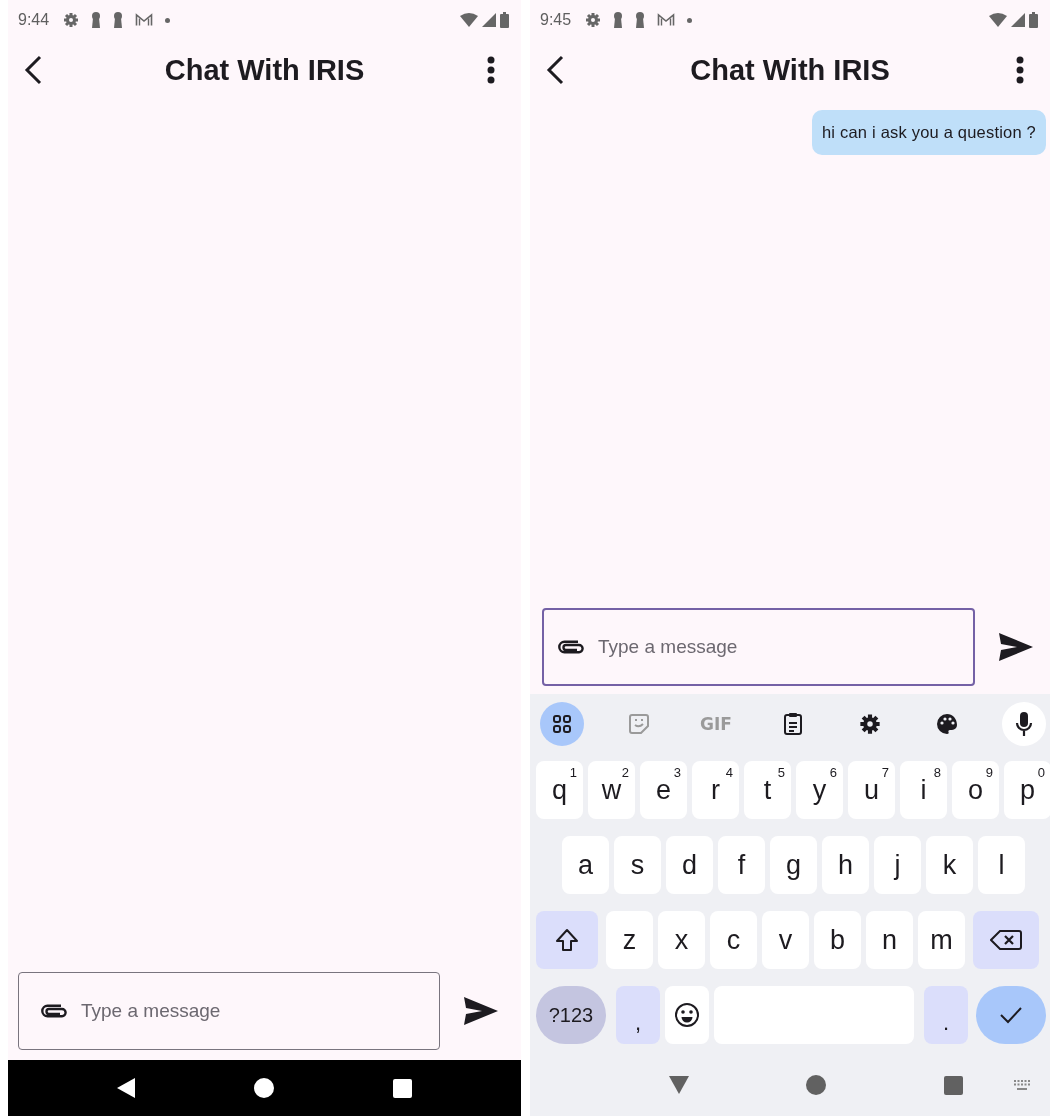 Image resolution: width=1050 pixels, height=1116 pixels. What do you see at coordinates (897, 865) in the screenshot?
I see `keyboard-key: j` at bounding box center [897, 865].